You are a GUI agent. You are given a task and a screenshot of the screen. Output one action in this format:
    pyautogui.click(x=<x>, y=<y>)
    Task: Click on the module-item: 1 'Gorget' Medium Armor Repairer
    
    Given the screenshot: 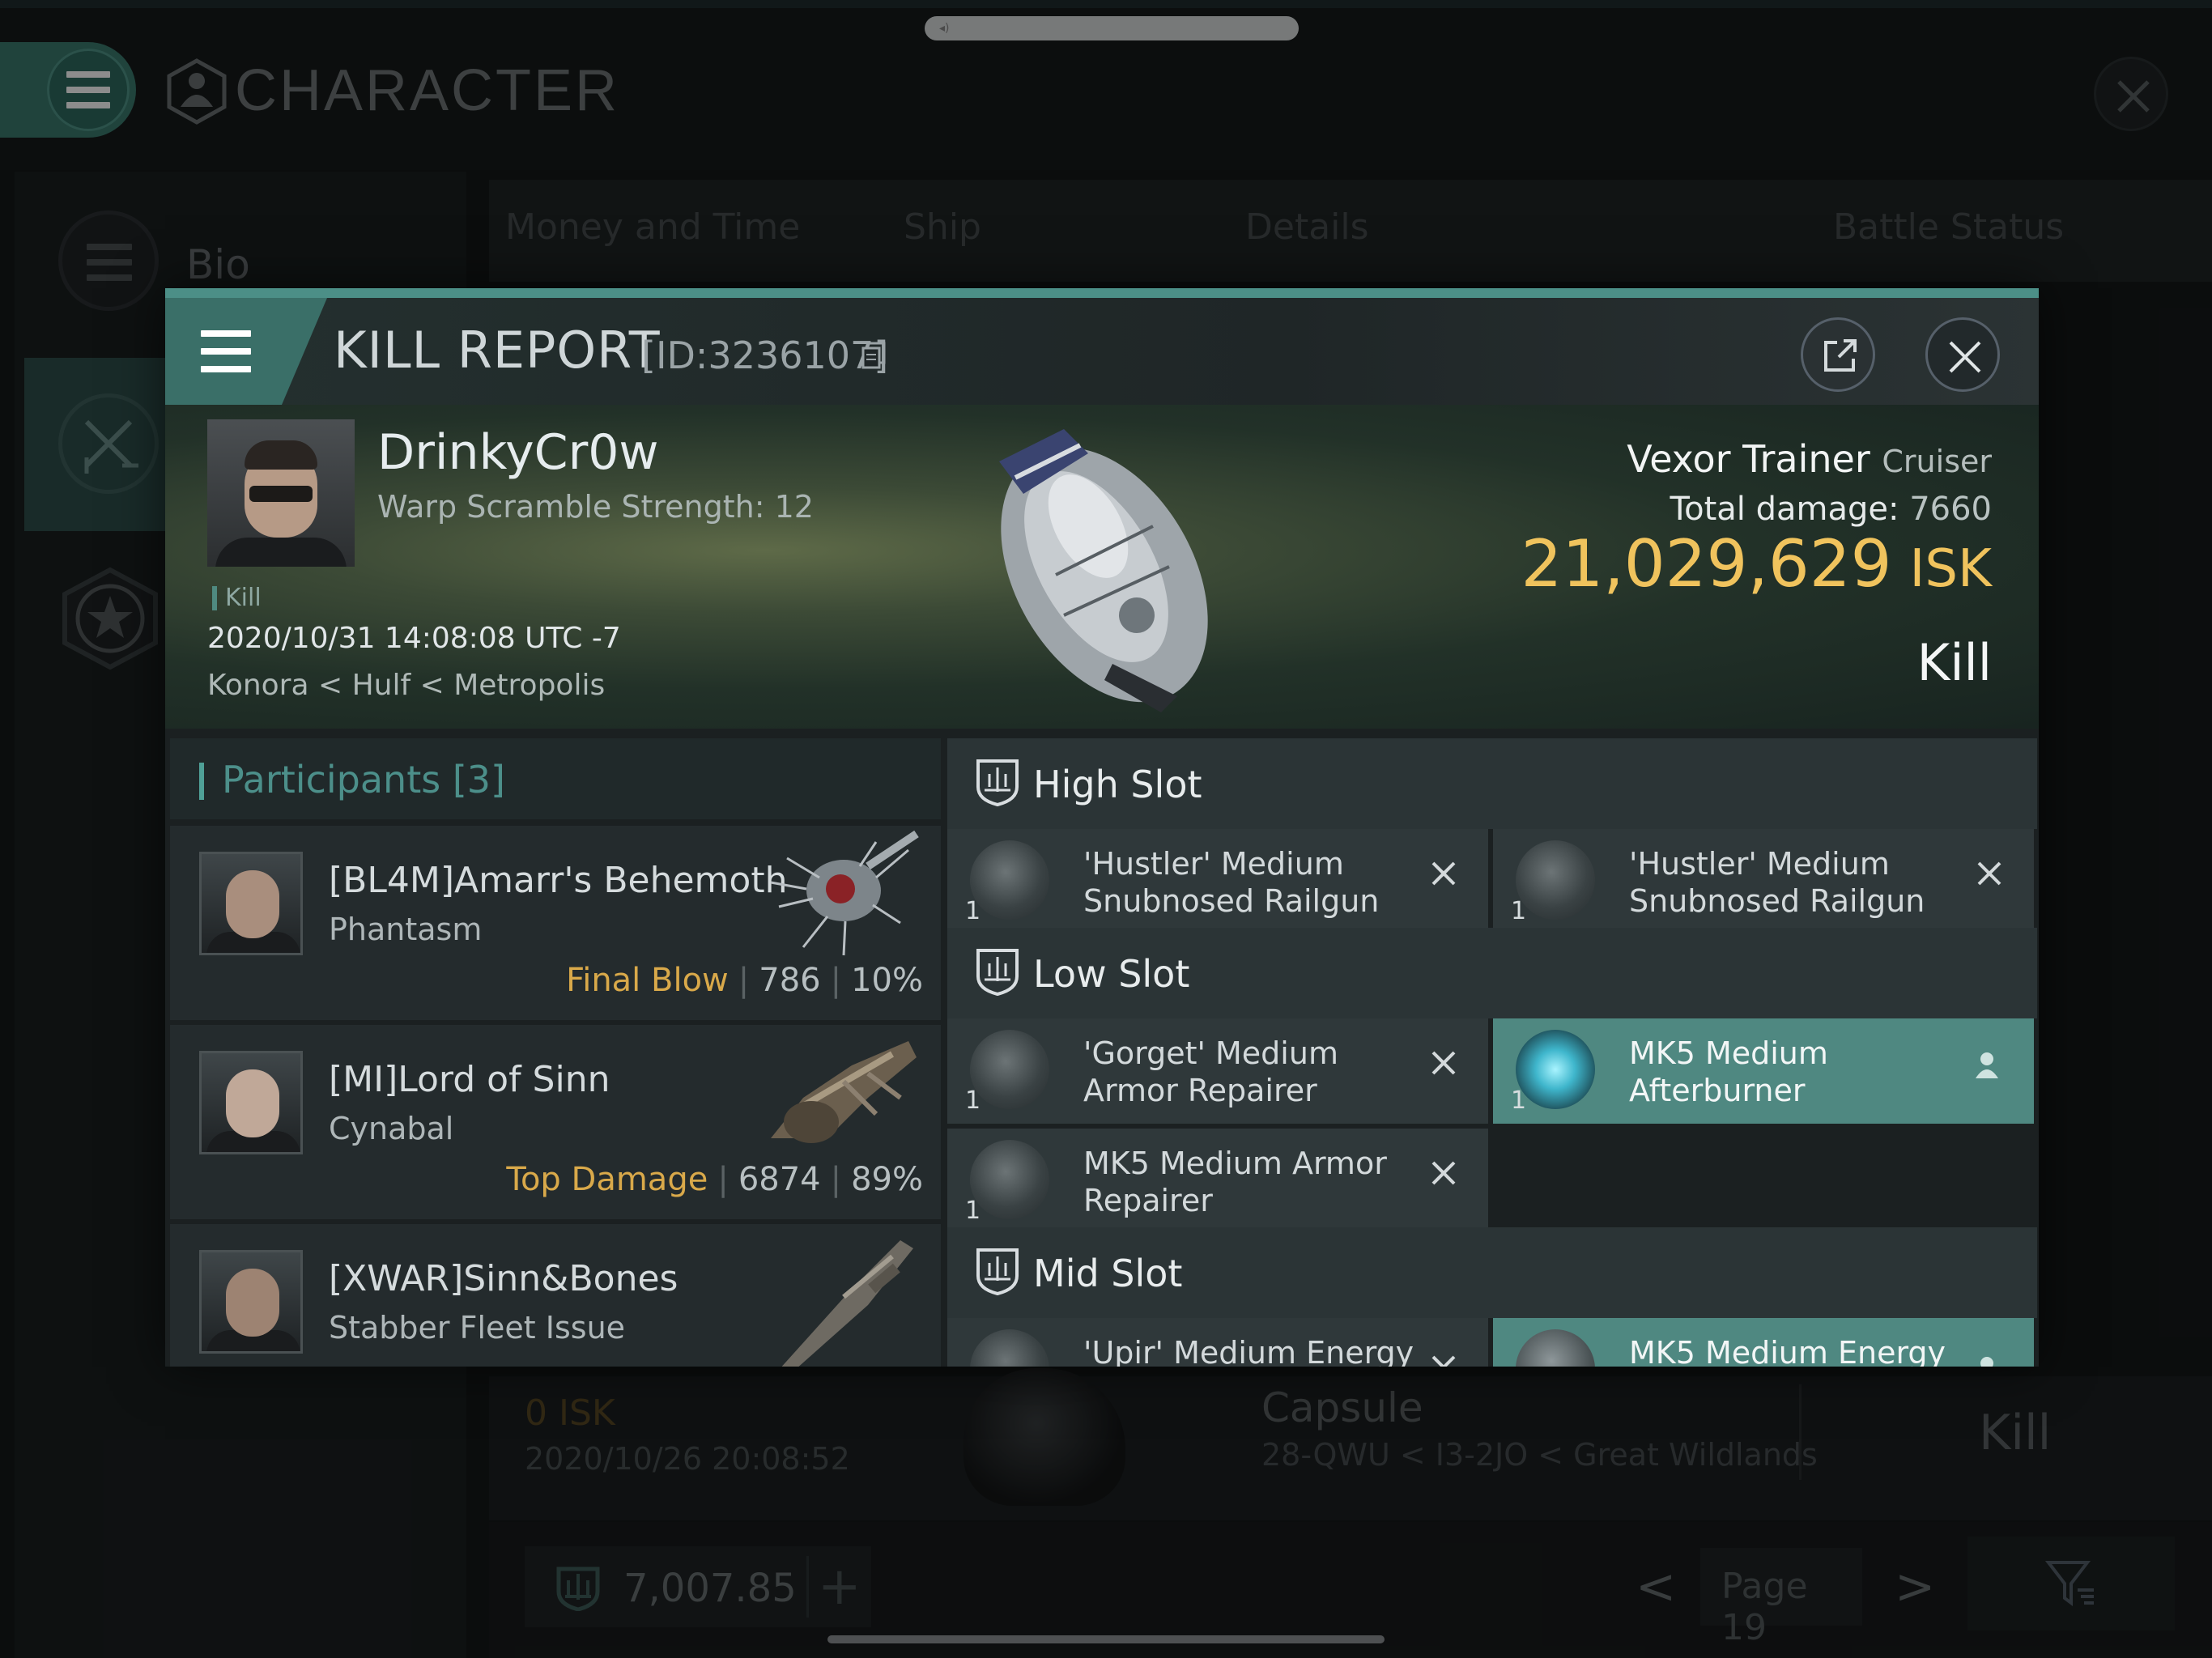 What is the action you would take?
    pyautogui.click(x=1218, y=1071)
    